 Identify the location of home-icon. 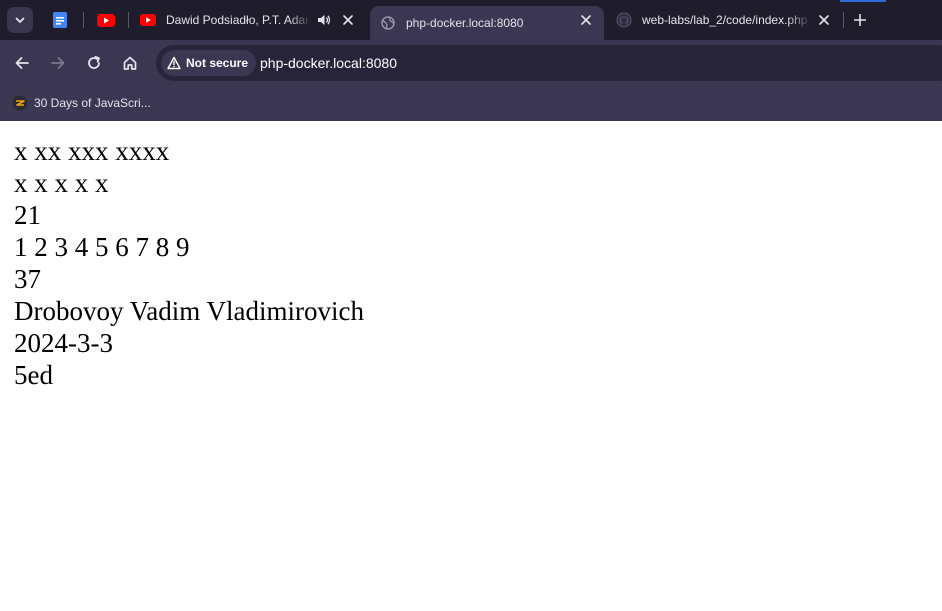
(130, 63).